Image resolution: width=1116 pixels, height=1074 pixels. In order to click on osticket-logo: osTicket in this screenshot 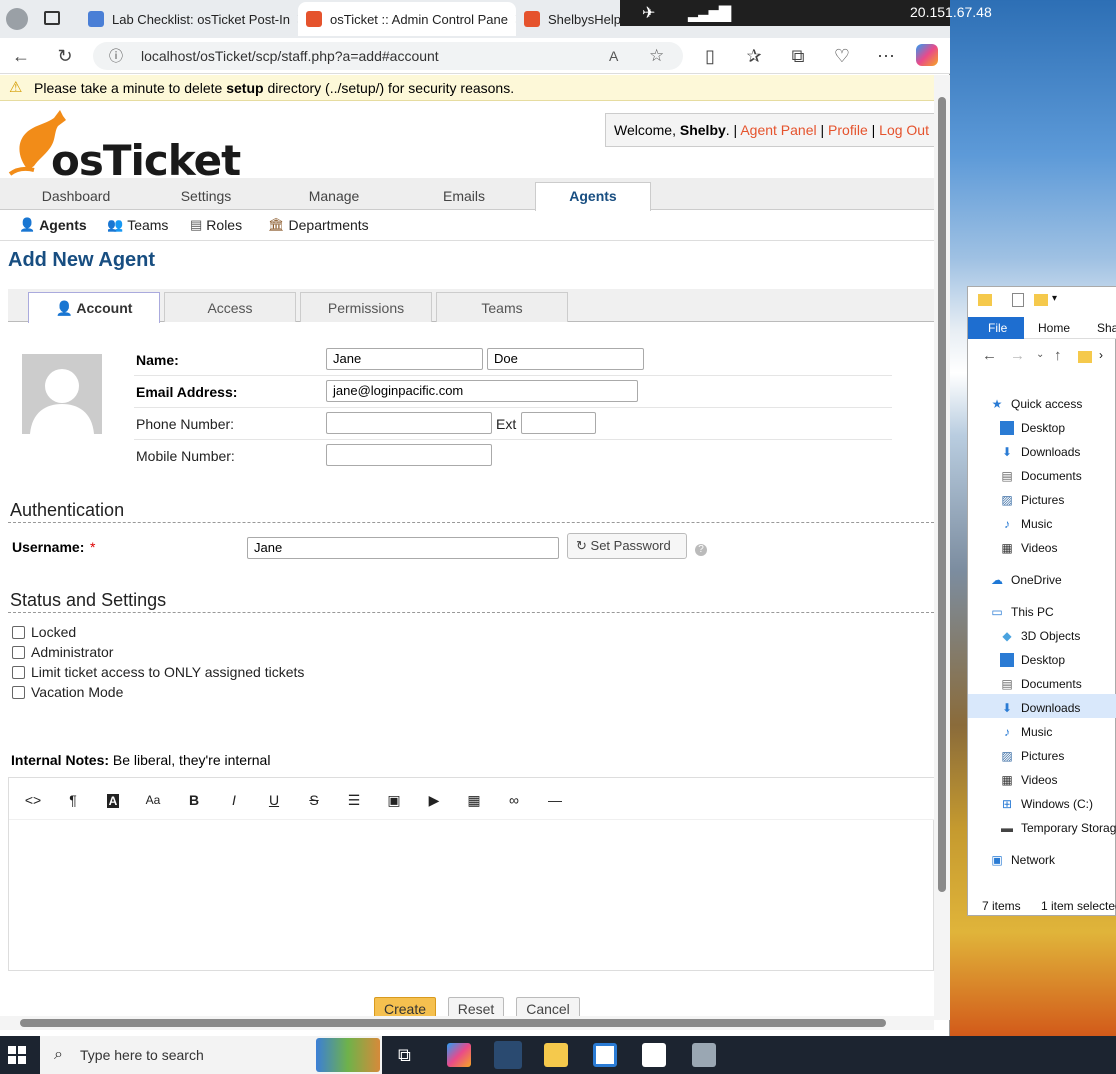, I will do `click(124, 146)`.